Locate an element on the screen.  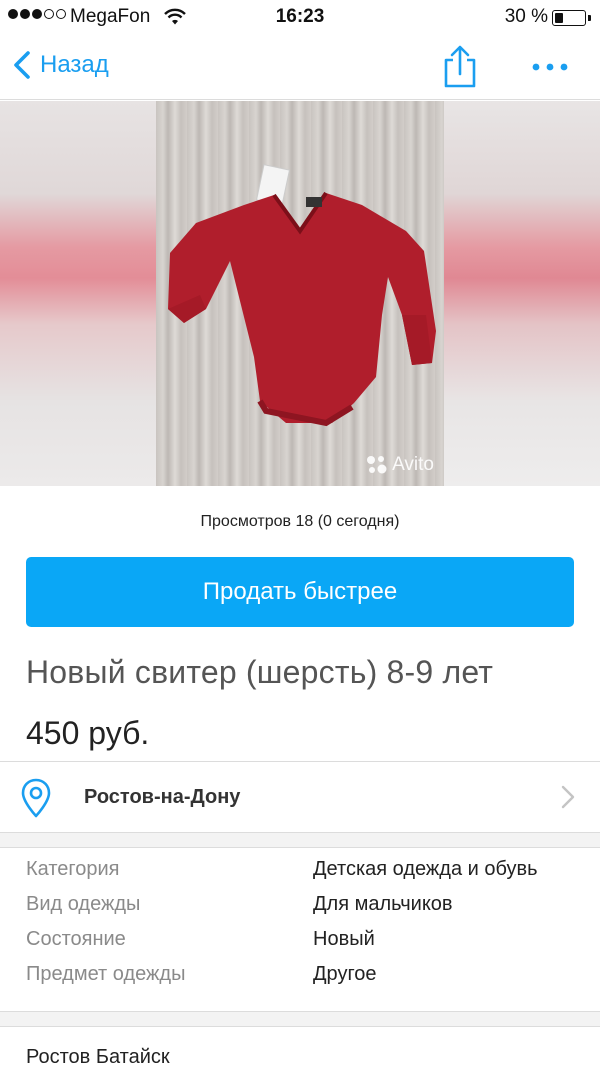
photo-watermark: Avito is located at coordinates (400, 465).